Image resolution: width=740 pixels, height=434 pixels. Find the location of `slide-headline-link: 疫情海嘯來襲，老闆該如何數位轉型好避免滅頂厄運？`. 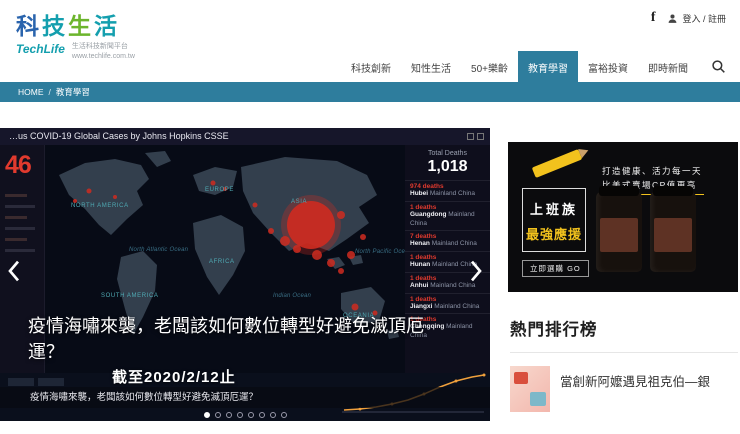

slide-headline-link: 疫情海嘯來襲，老闆該如何數位轉型好避免滅頂厄運？ is located at coordinates (232, 339).